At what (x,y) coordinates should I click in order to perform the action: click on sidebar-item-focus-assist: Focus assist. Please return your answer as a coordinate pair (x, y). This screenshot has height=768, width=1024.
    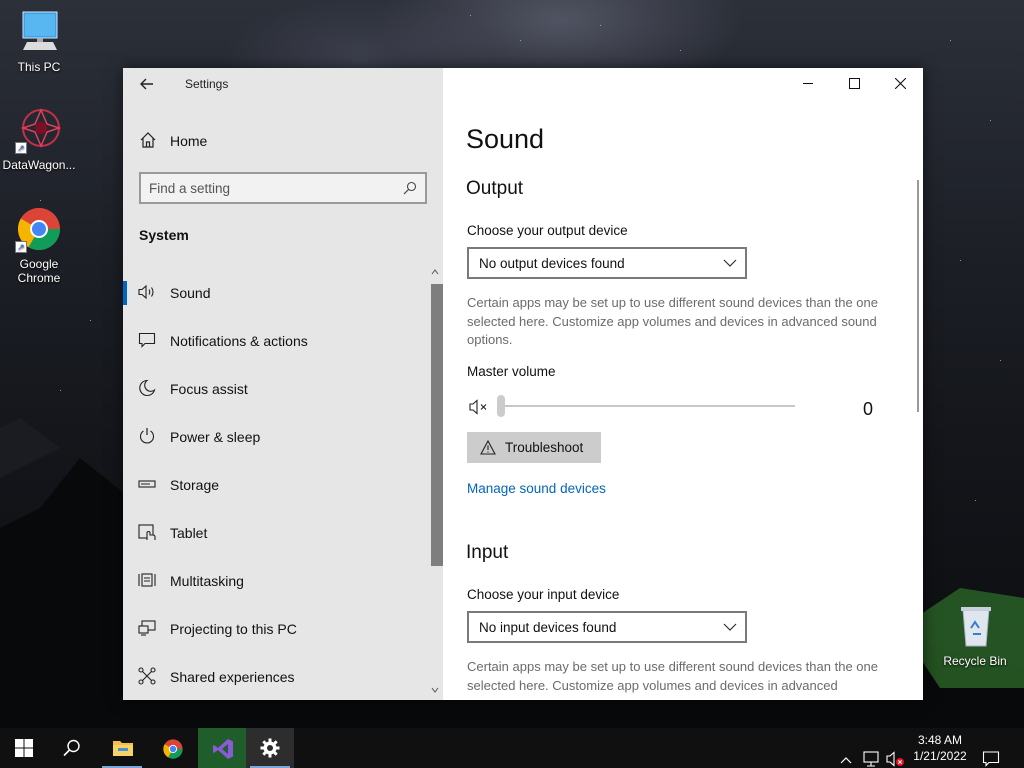
    Looking at the image, I should click on (275, 389).